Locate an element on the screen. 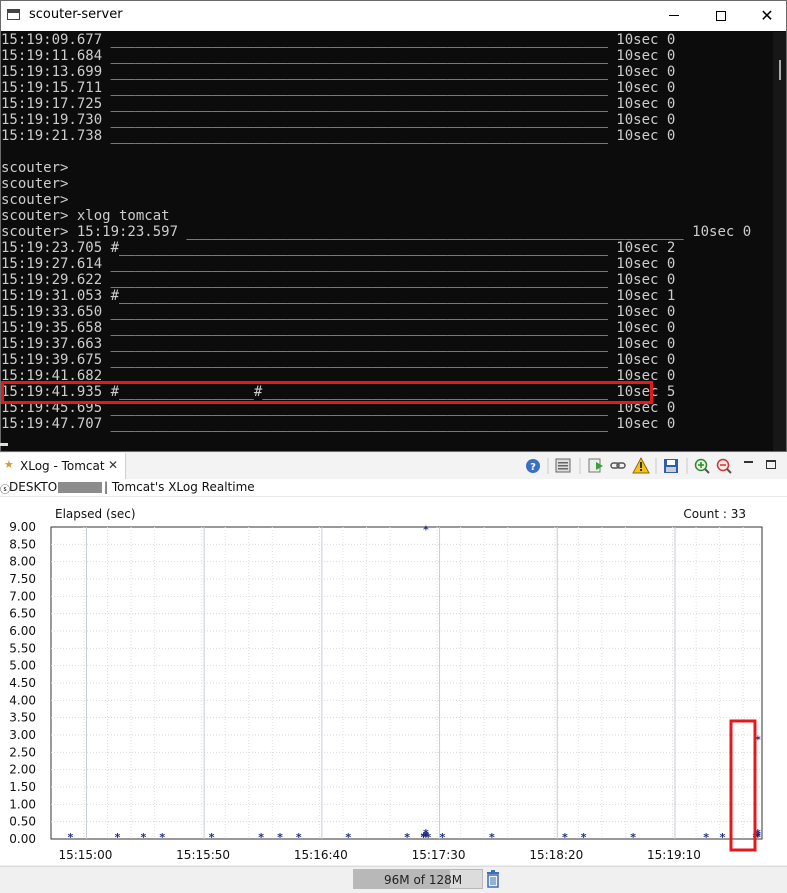 The width and height of the screenshot is (787, 893). y-tick-label: 3.50 is located at coordinates (22, 718).